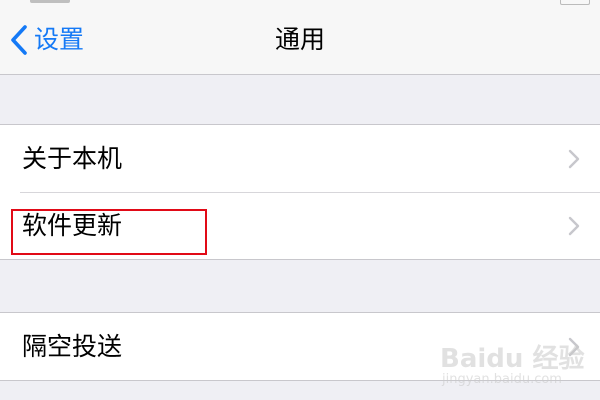 The height and width of the screenshot is (400, 600). I want to click on row-airdrop-label: 隔空投送, so click(72, 346).